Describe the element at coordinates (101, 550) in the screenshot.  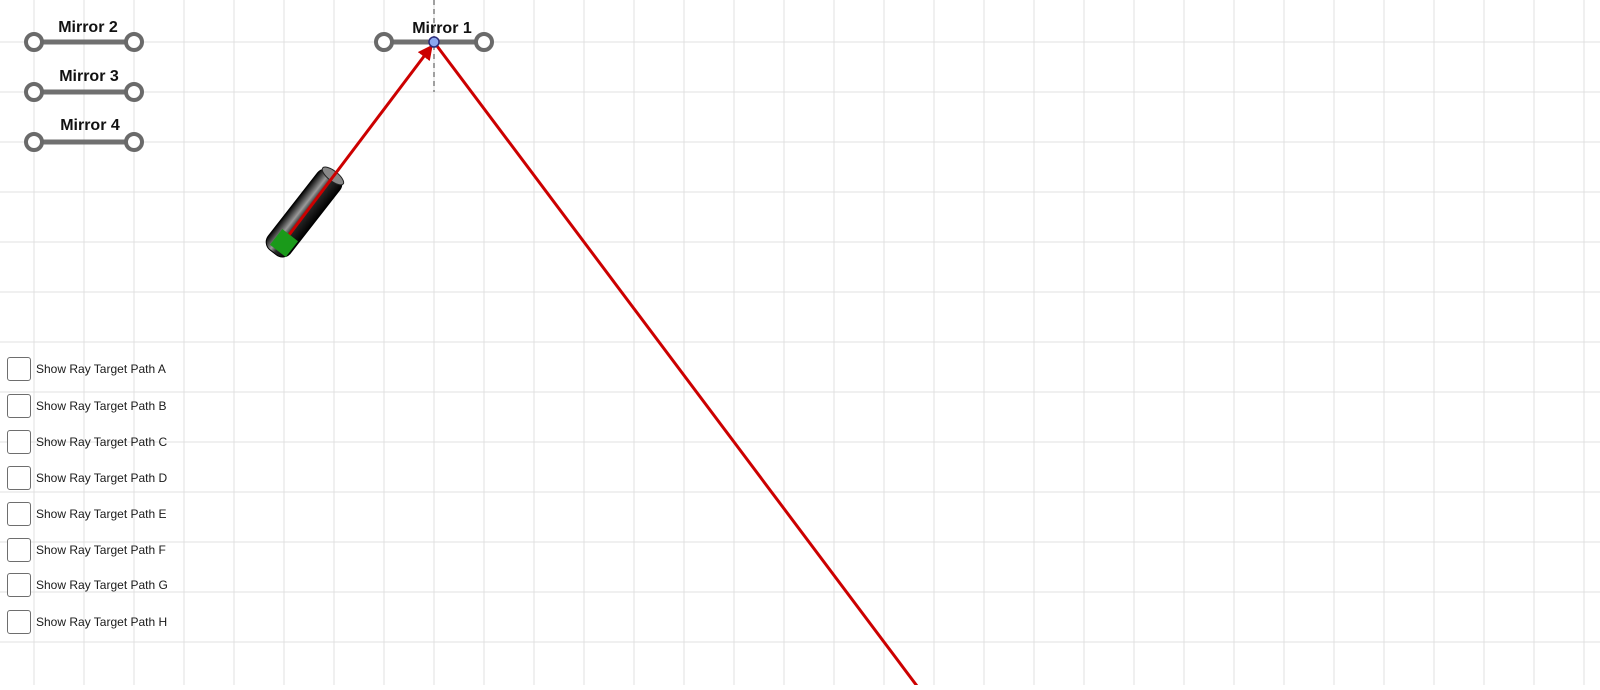
I see `checkbox-label: Show Ray Target Path F` at that location.